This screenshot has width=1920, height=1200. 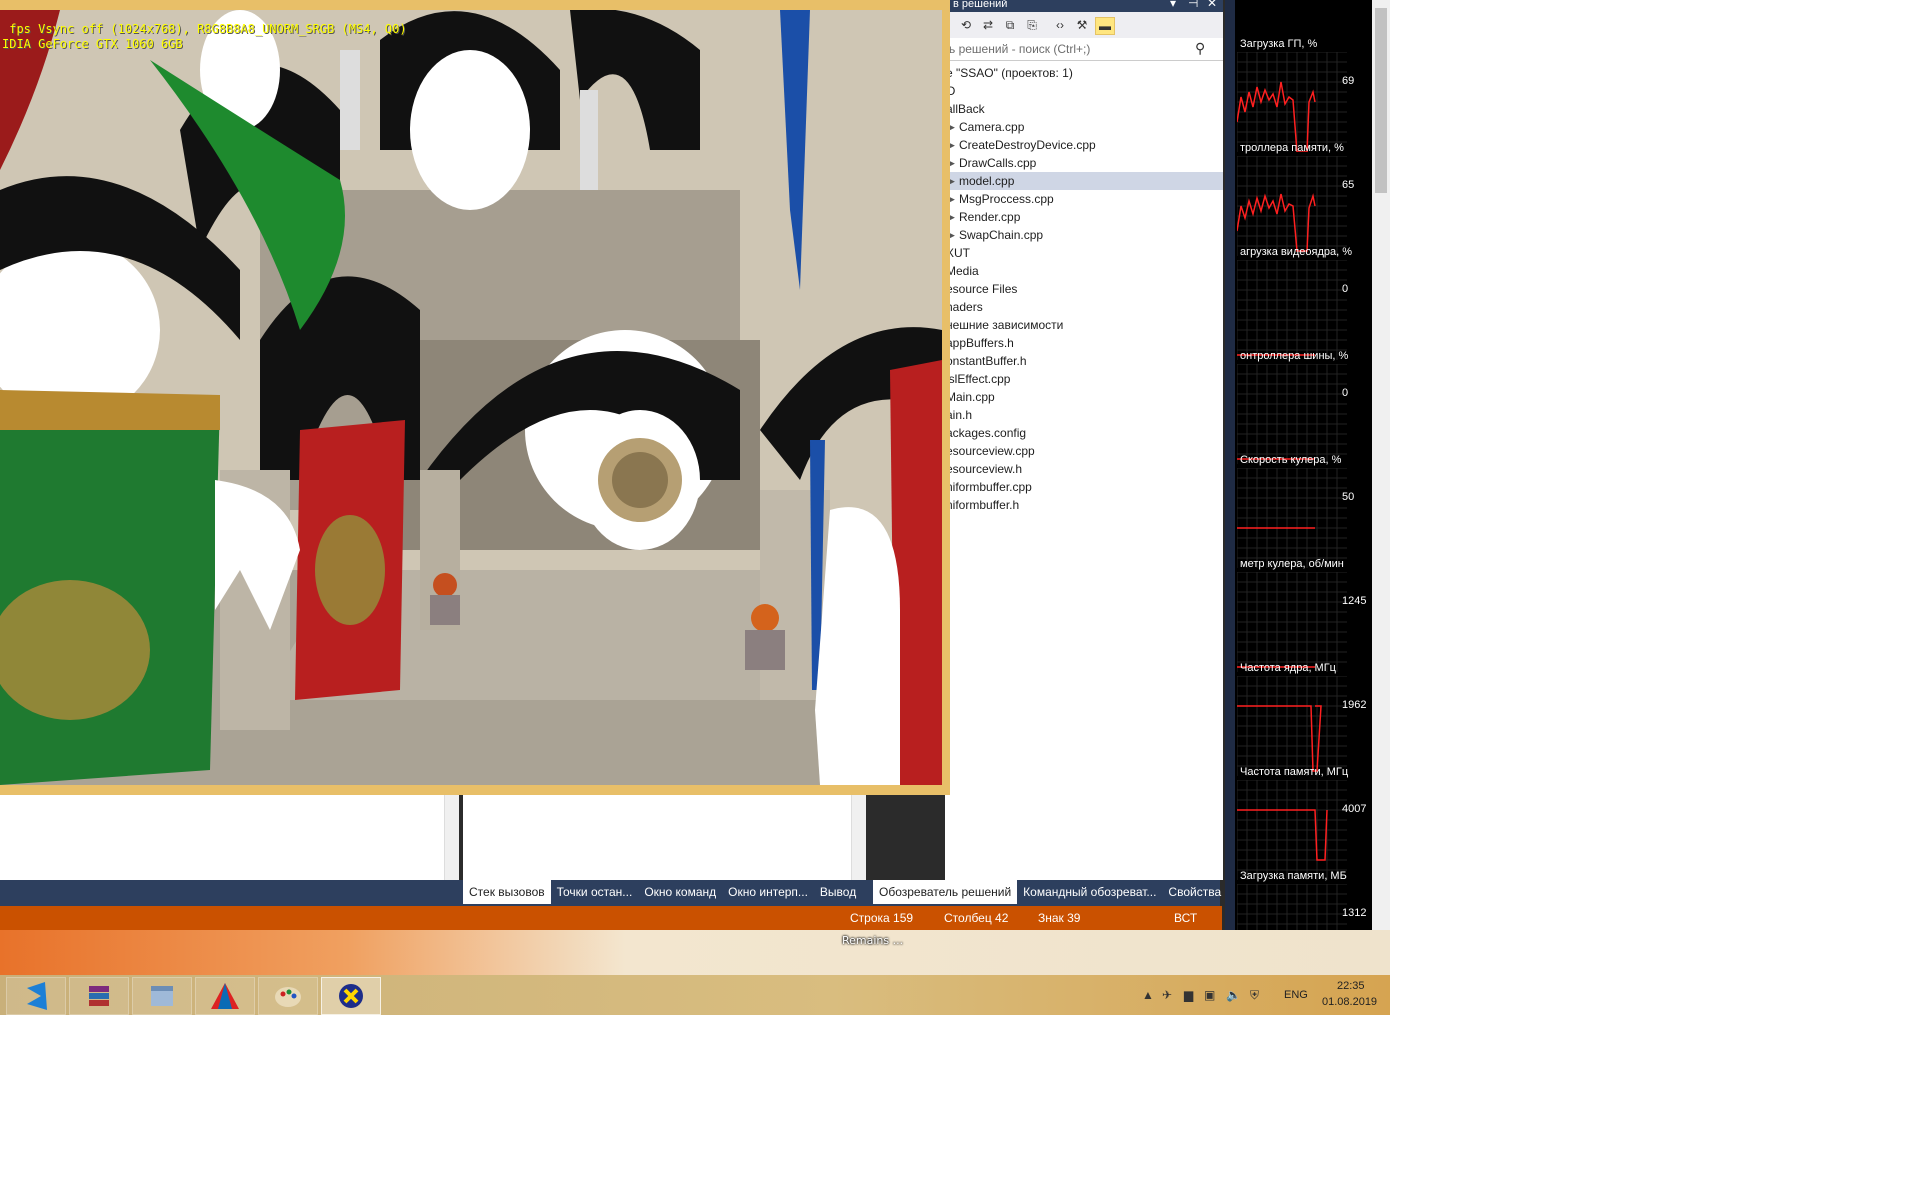 I want to click on solution-tree-item: Main.cpp, so click(x=1084, y=397).